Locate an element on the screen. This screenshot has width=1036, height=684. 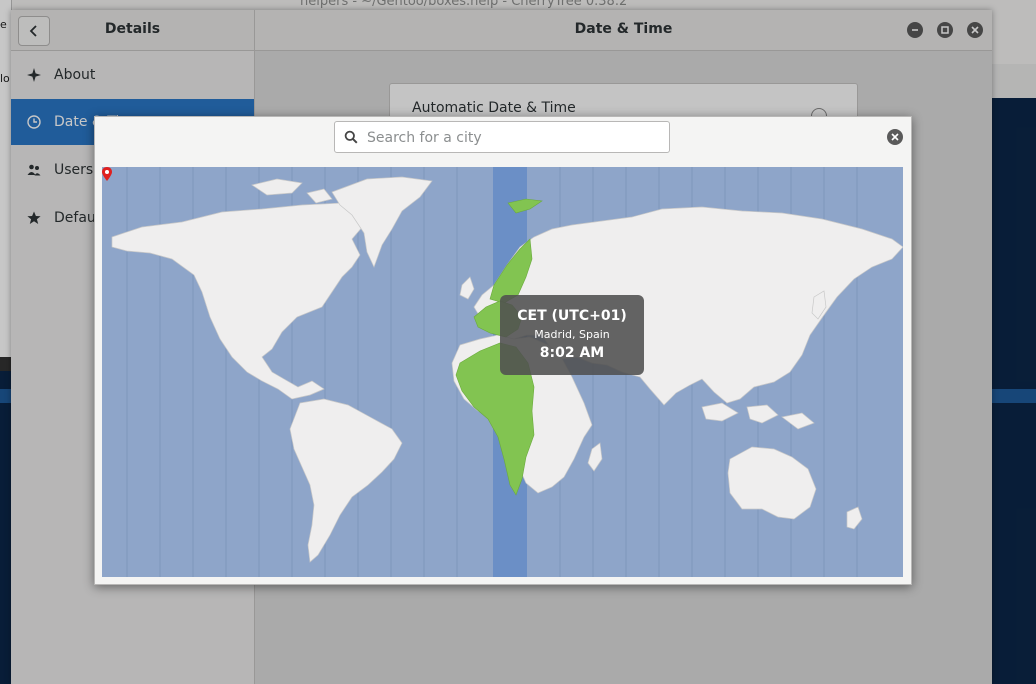
location-pin-icon is located at coordinates (107, 174).